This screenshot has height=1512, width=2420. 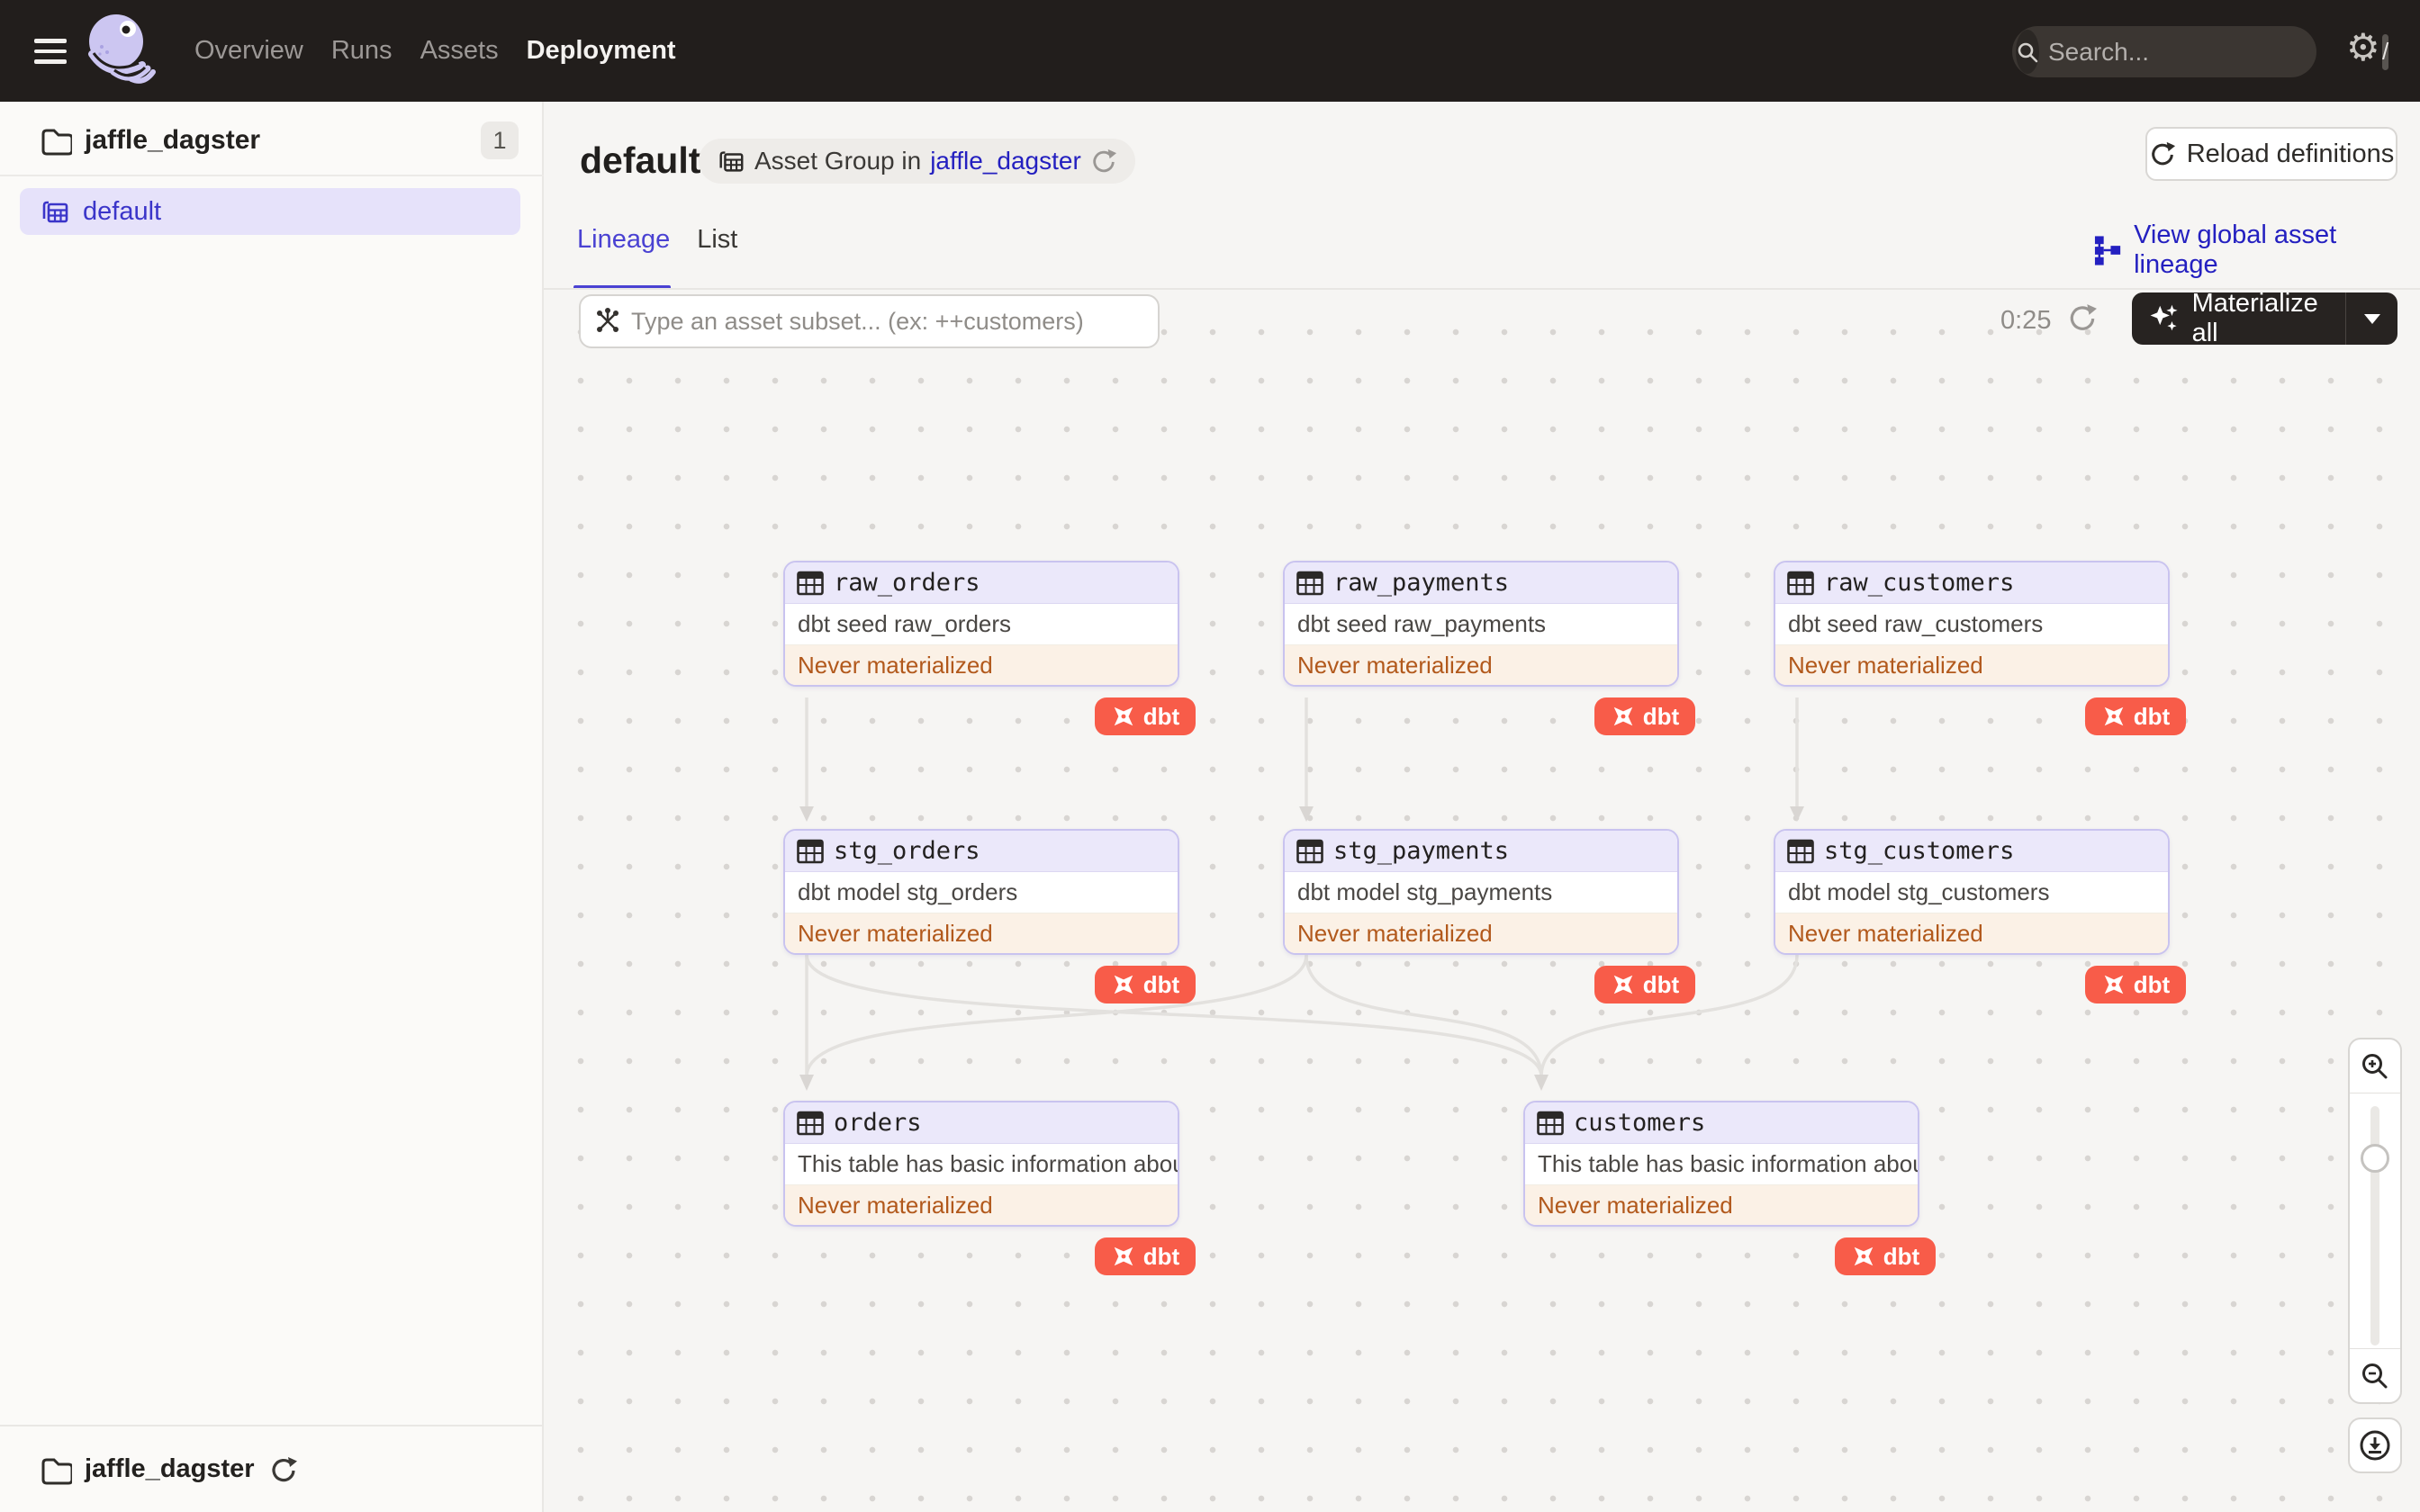 I want to click on nav-item-overview: Overview, so click(x=248, y=51).